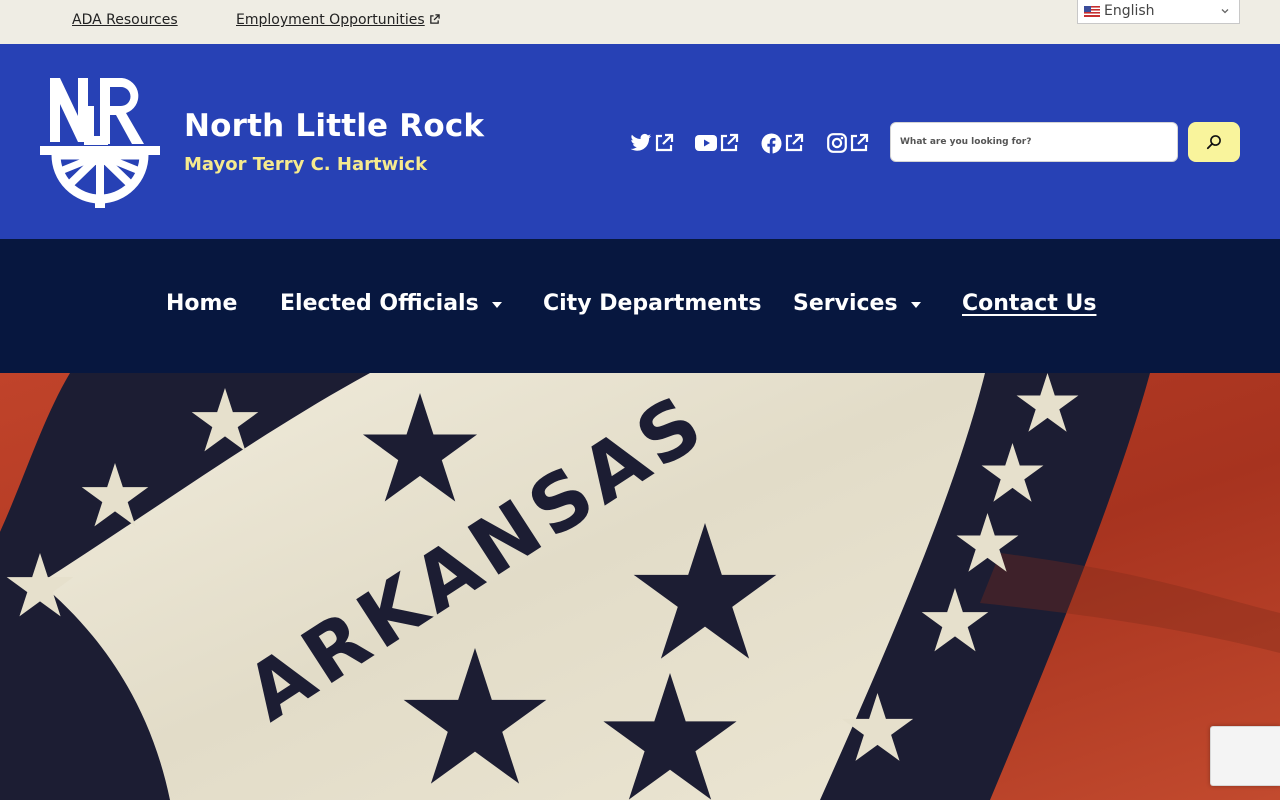  Describe the element at coordinates (100, 142) in the screenshot. I see `nlr-logo` at that location.